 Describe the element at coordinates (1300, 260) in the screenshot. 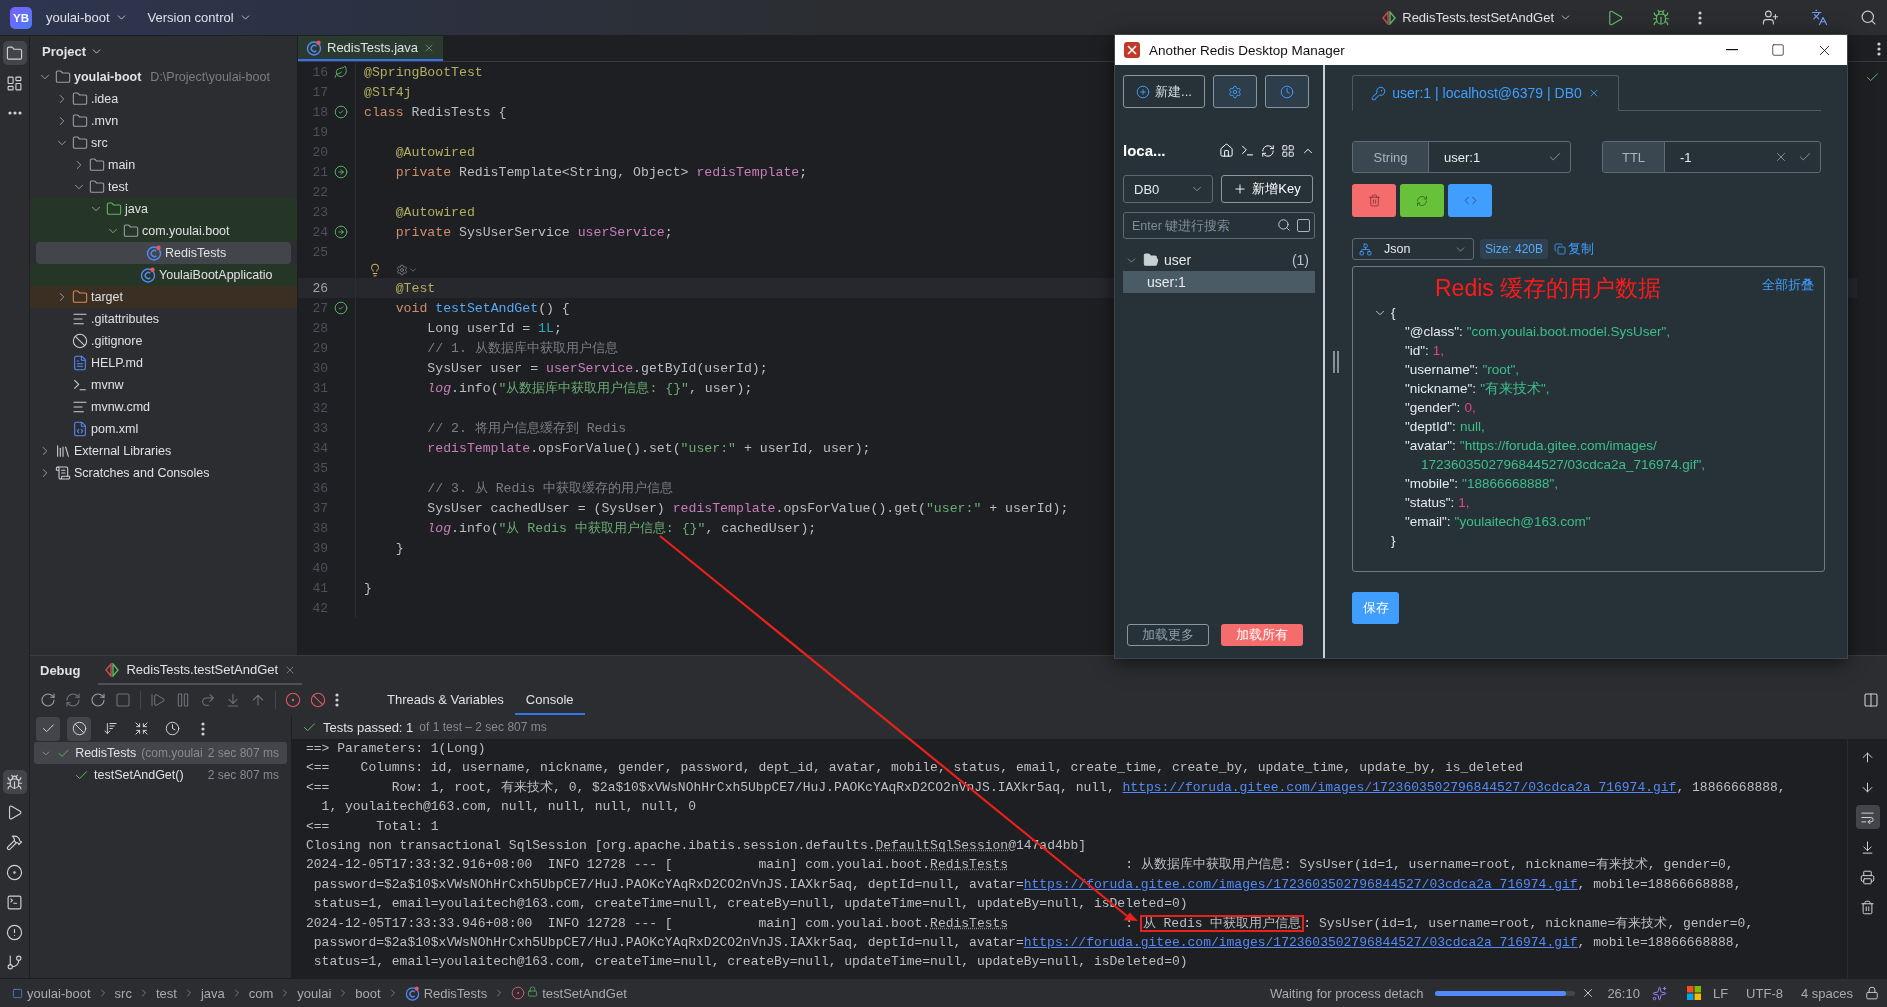

I see `key-count: (1)` at that location.